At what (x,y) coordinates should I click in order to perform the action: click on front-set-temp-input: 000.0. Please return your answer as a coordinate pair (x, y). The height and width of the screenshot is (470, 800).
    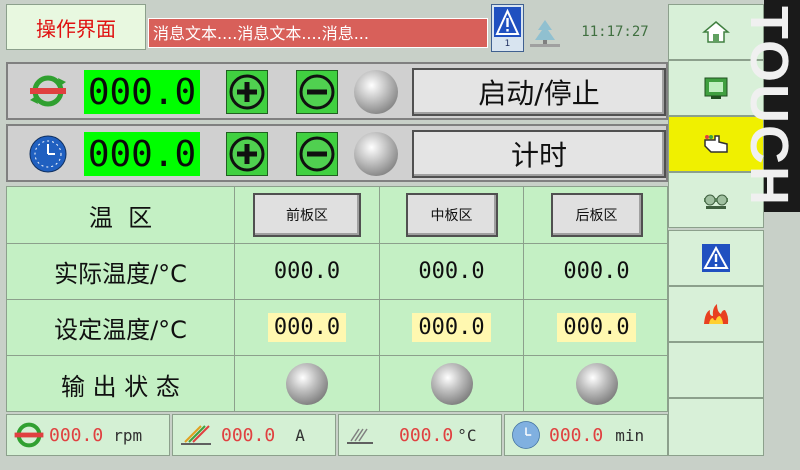
    Looking at the image, I should click on (307, 327).